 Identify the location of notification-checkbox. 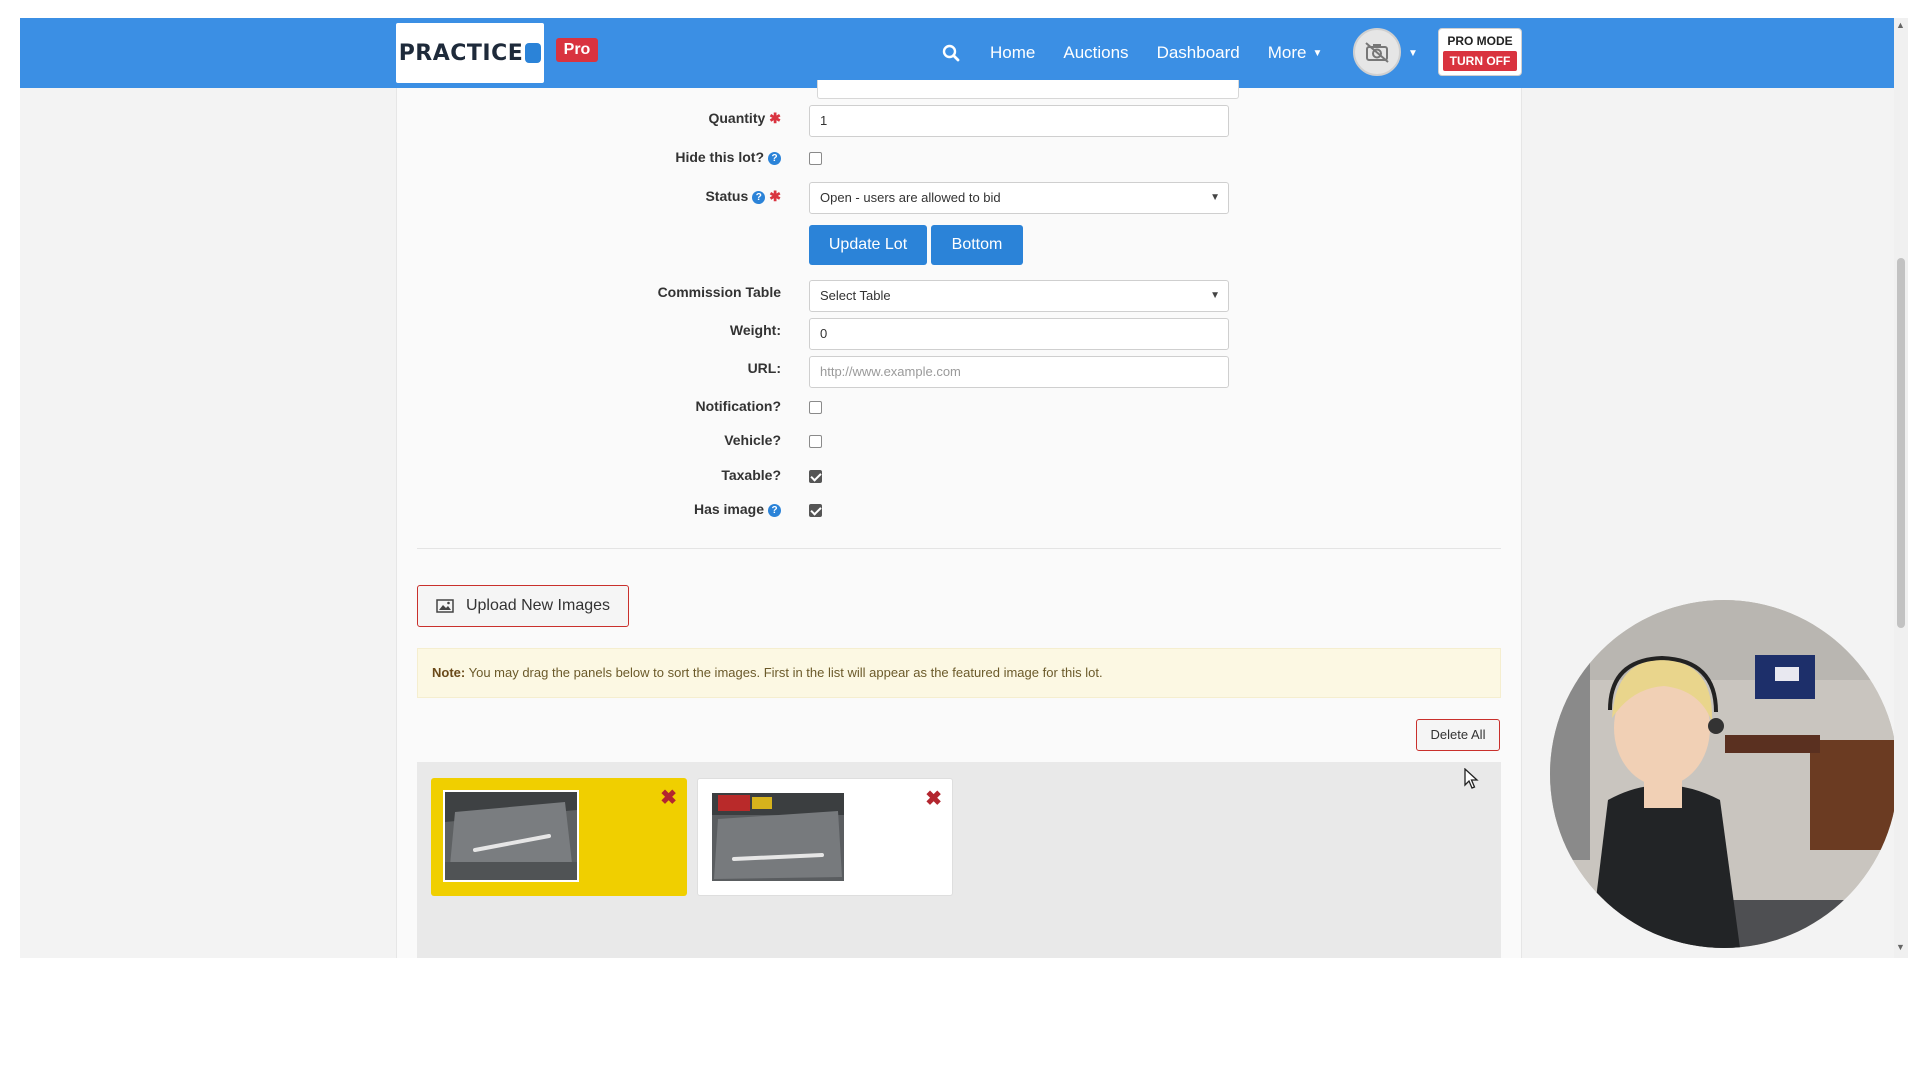
(815, 407).